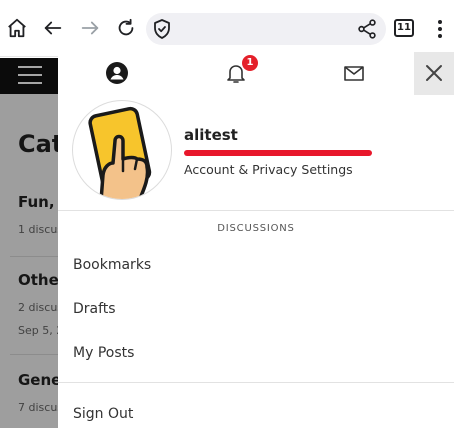 Image resolution: width=454 pixels, height=428 pixels. What do you see at coordinates (266, 29) in the screenshot?
I see `address-bar` at bounding box center [266, 29].